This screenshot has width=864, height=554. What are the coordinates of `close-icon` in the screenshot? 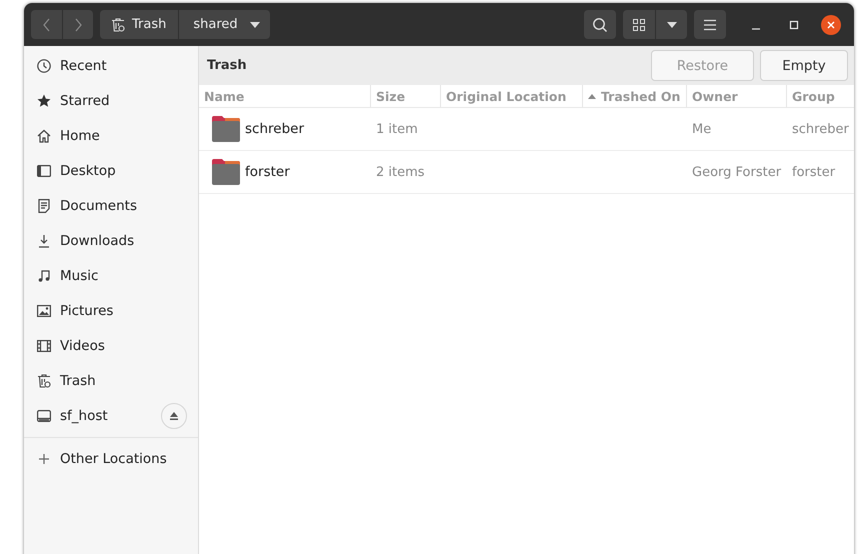 It's located at (831, 24).